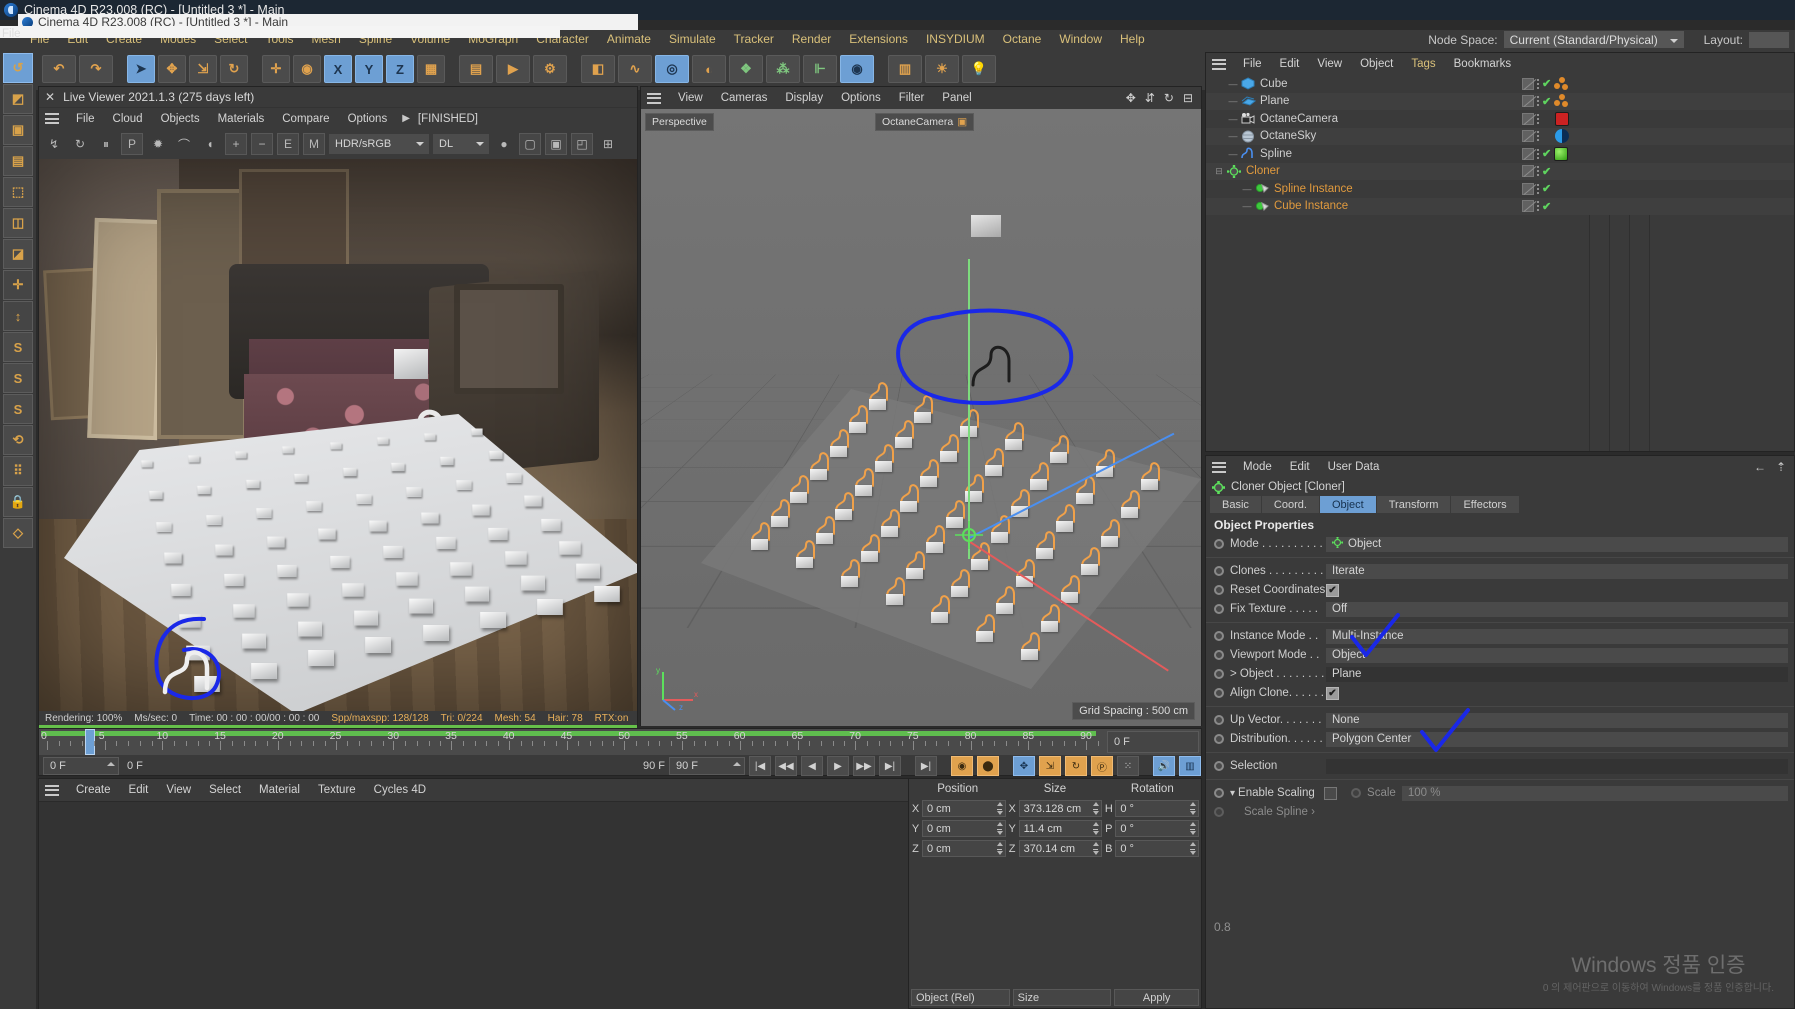 This screenshot has height=1009, width=1795. Describe the element at coordinates (1311, 206) in the screenshot. I see `object-name-label: Cube Instance` at that location.